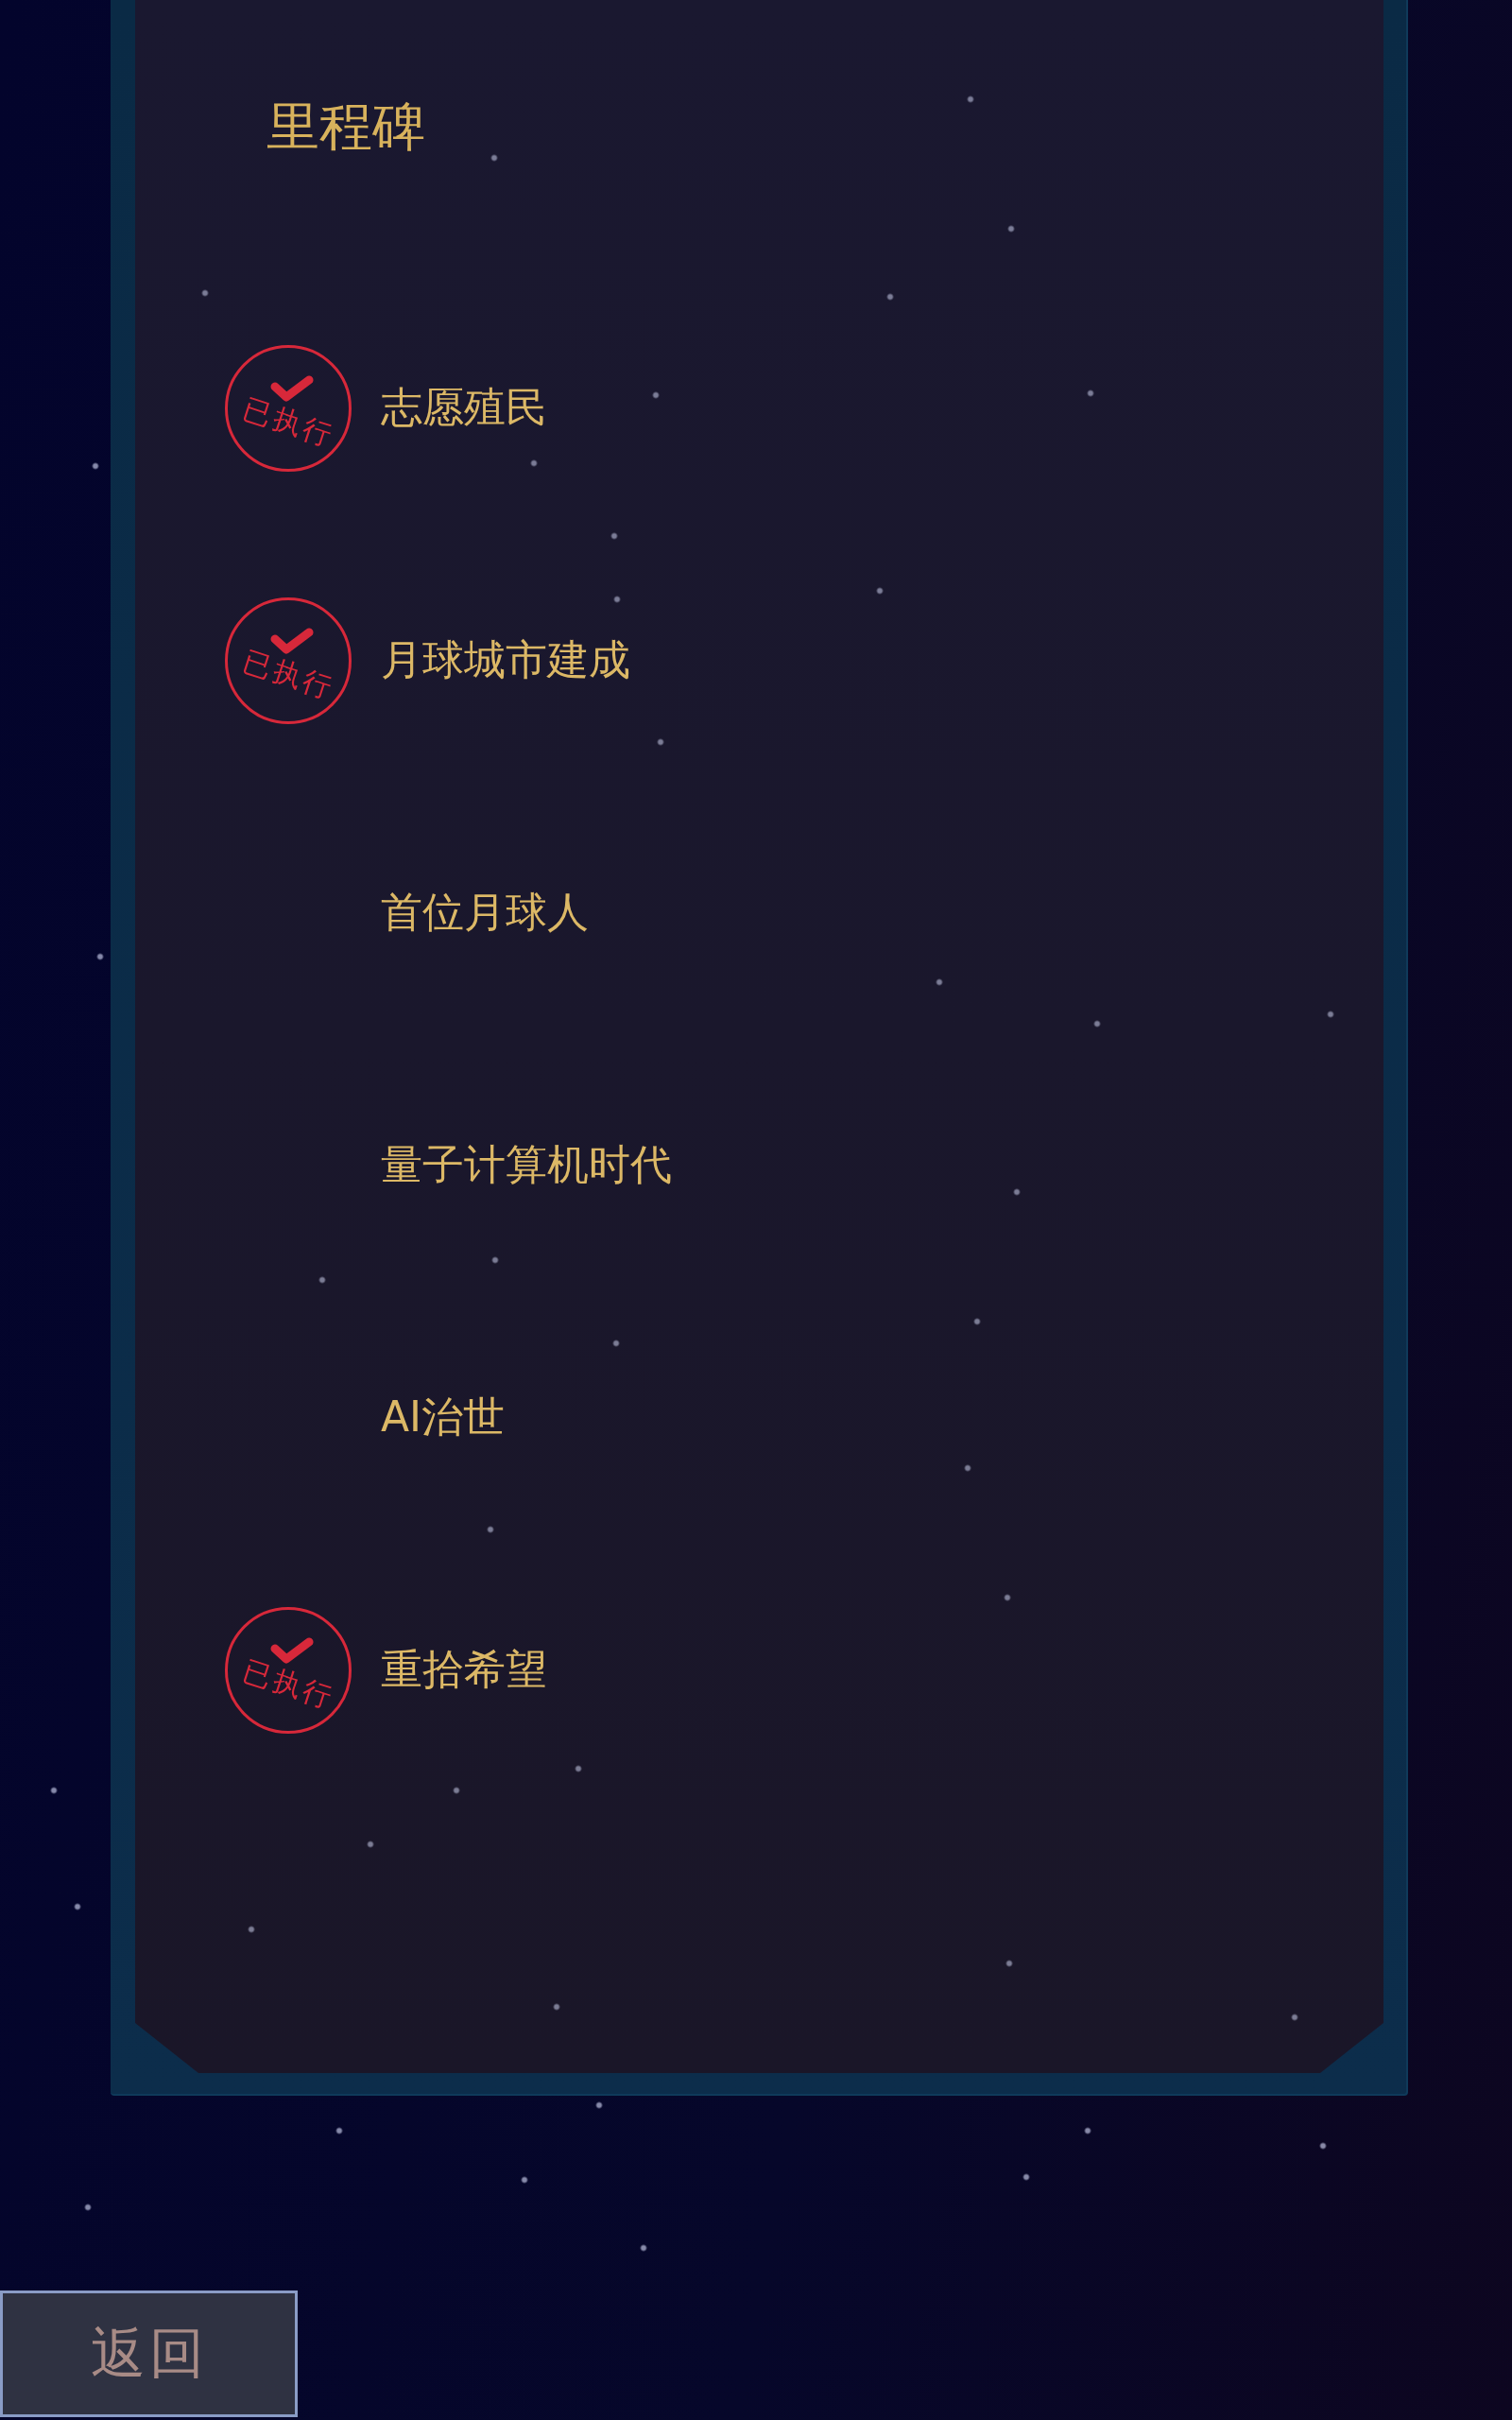 Image resolution: width=1512 pixels, height=2420 pixels. What do you see at coordinates (505, 660) in the screenshot?
I see `milestone-title: 月球城市建成` at bounding box center [505, 660].